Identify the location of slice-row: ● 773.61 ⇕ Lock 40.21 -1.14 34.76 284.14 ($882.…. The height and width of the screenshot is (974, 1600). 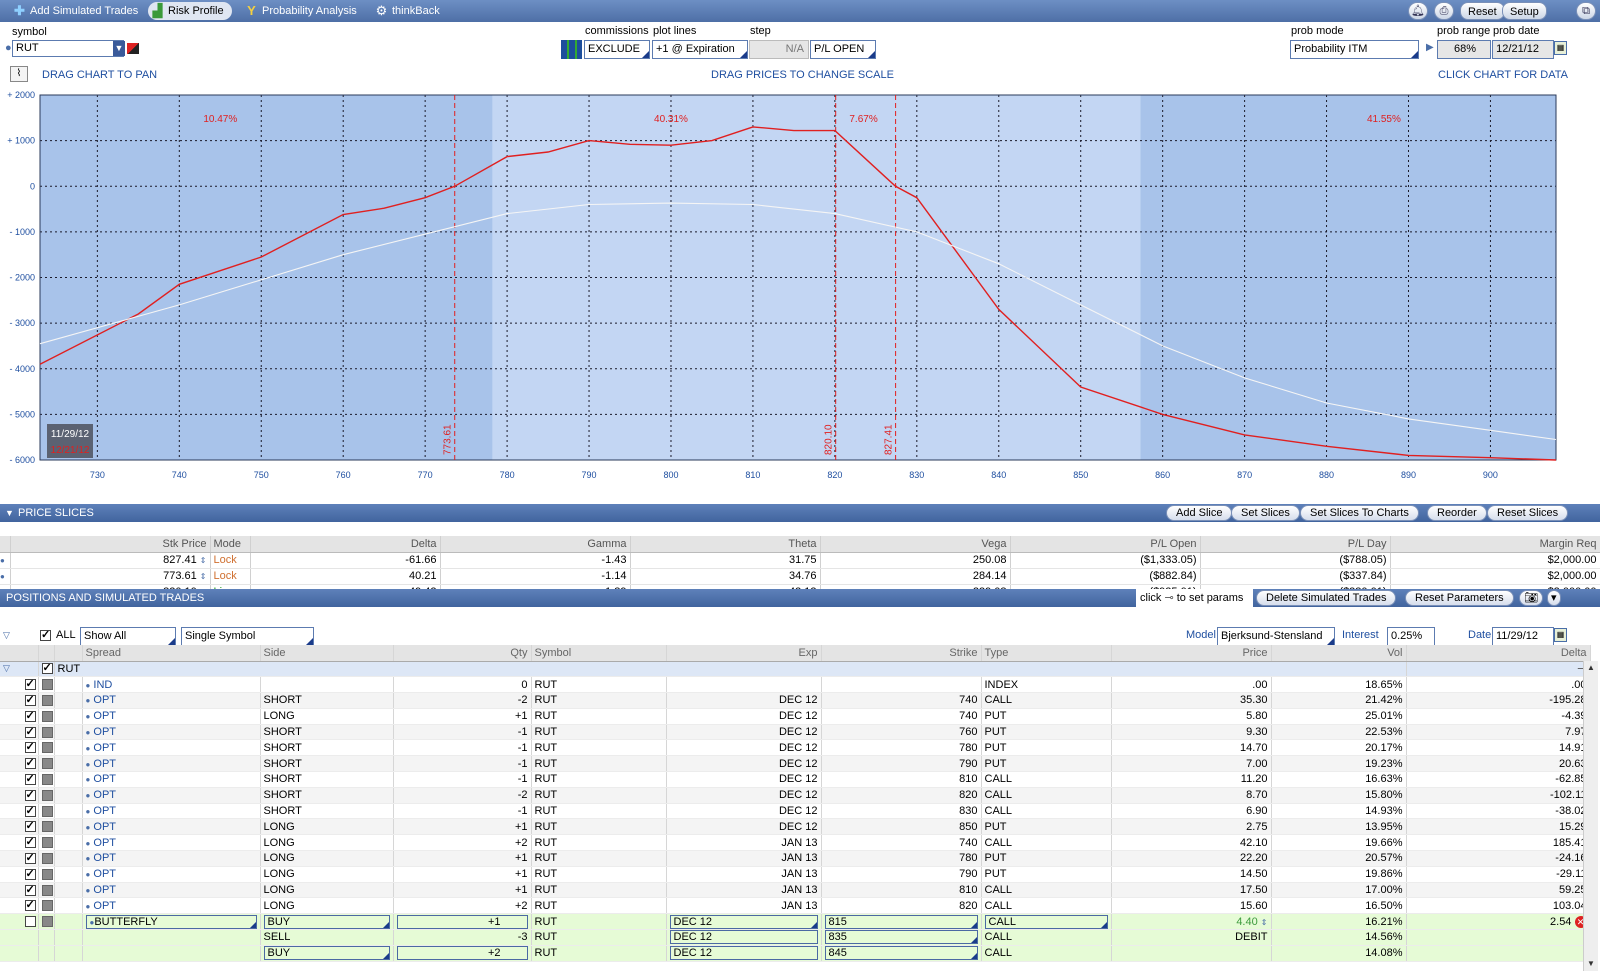
(800, 576).